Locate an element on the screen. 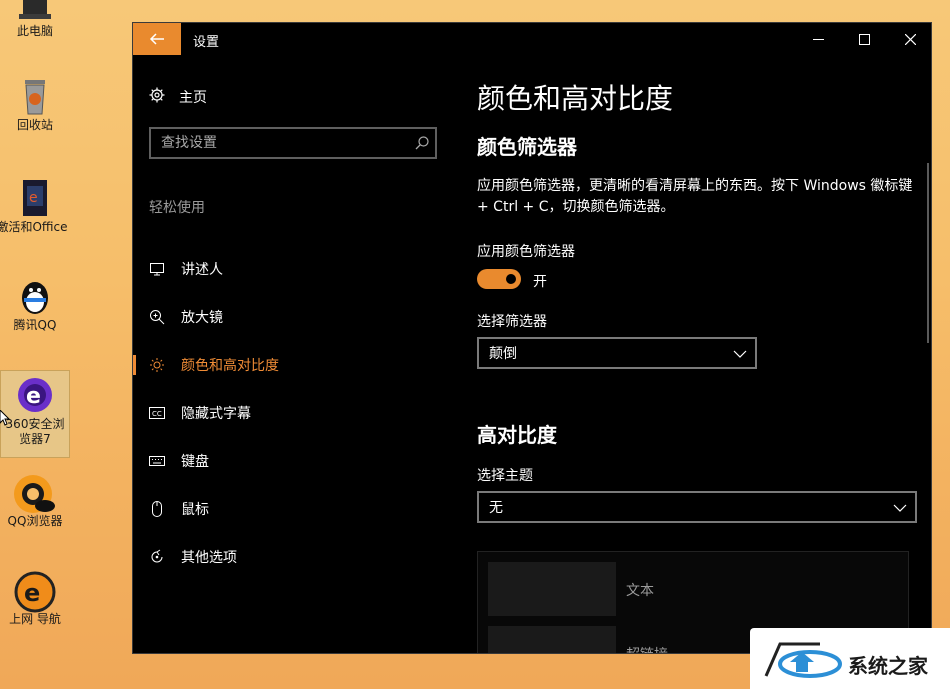 The width and height of the screenshot is (950, 689). close-button is located at coordinates (909, 39).